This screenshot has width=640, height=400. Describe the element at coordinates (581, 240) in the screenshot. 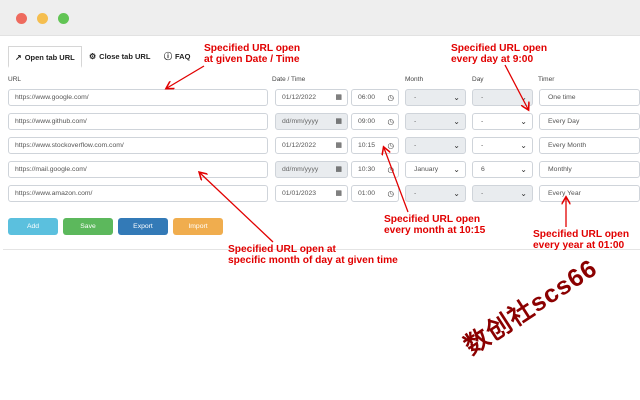

I see `annotation-every-year: Specified URL open every year at 01:00` at that location.